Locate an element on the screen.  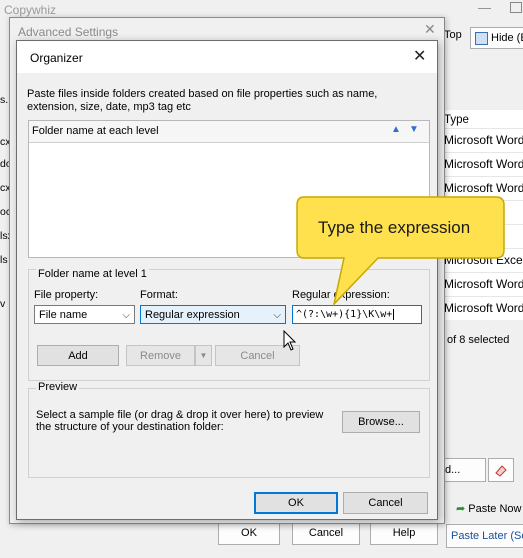
file-property-value: File name is located at coordinates (63, 315).